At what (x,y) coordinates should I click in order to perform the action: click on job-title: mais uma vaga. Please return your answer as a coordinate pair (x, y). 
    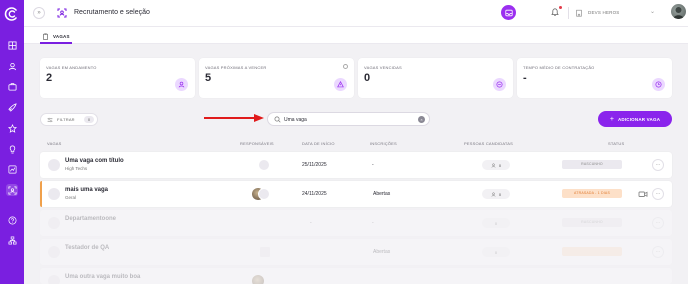
    Looking at the image, I should click on (86, 190).